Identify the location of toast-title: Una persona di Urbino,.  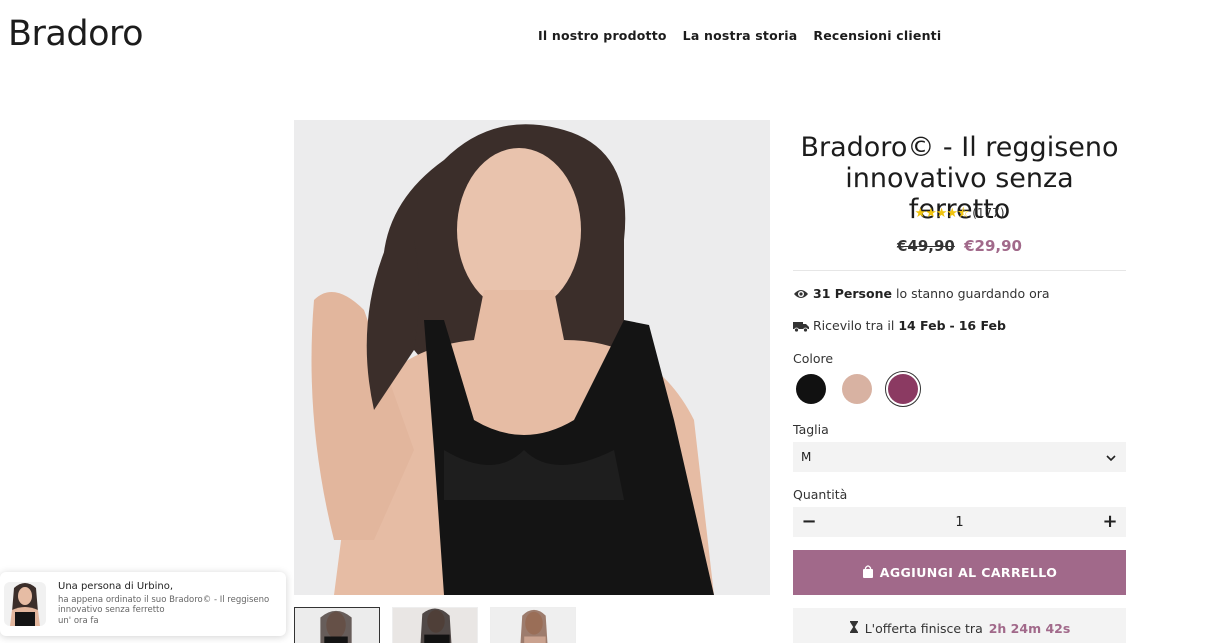
(116, 586).